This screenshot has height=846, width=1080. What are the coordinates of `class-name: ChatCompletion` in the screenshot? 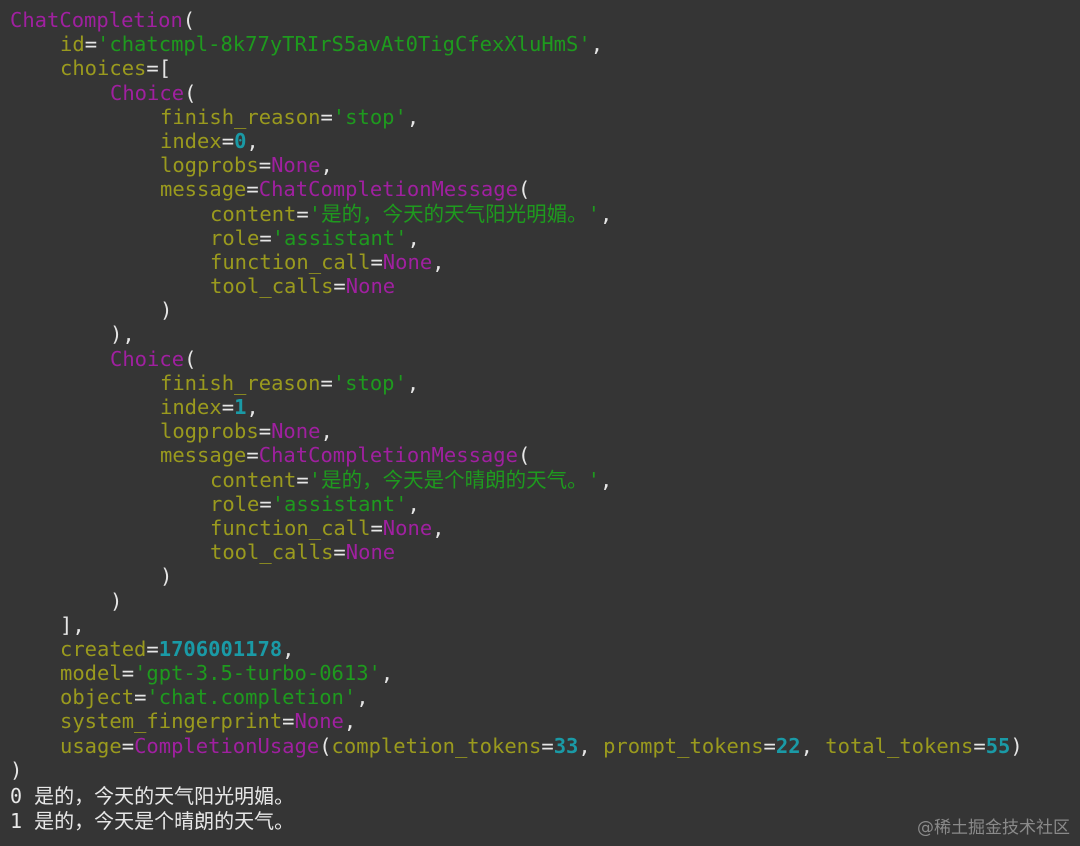 It's located at (96, 20).